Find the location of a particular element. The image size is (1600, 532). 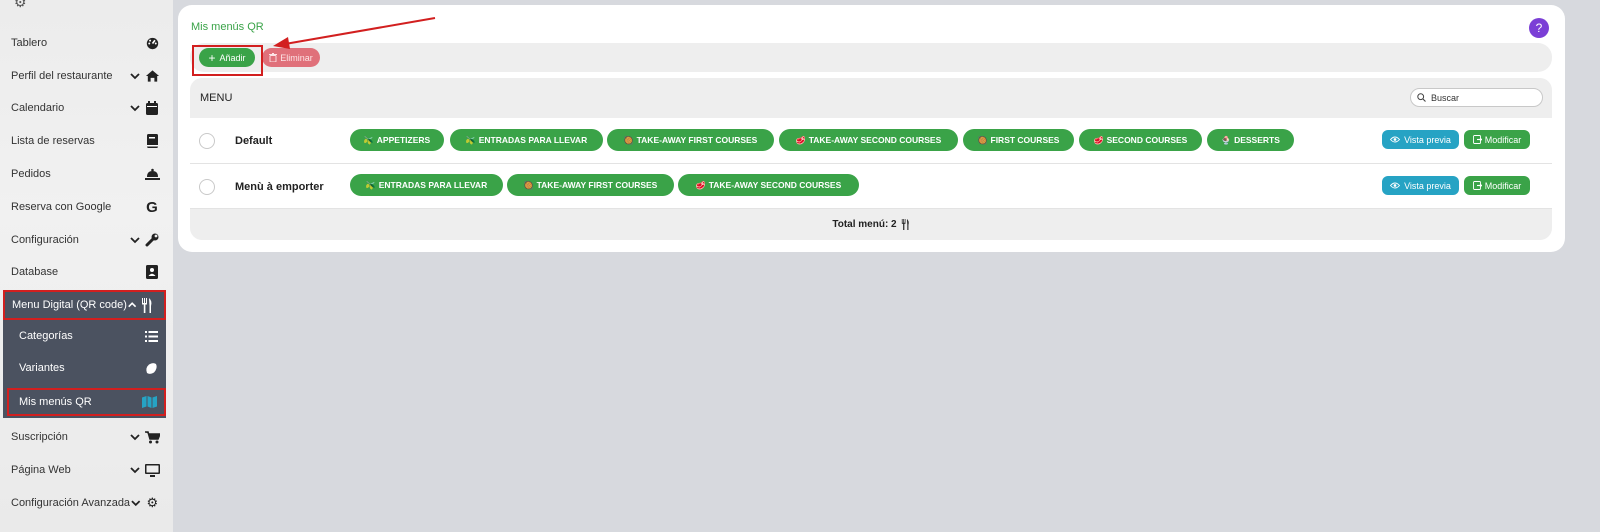

sidebar-item-label: Calendario is located at coordinates (38, 108).